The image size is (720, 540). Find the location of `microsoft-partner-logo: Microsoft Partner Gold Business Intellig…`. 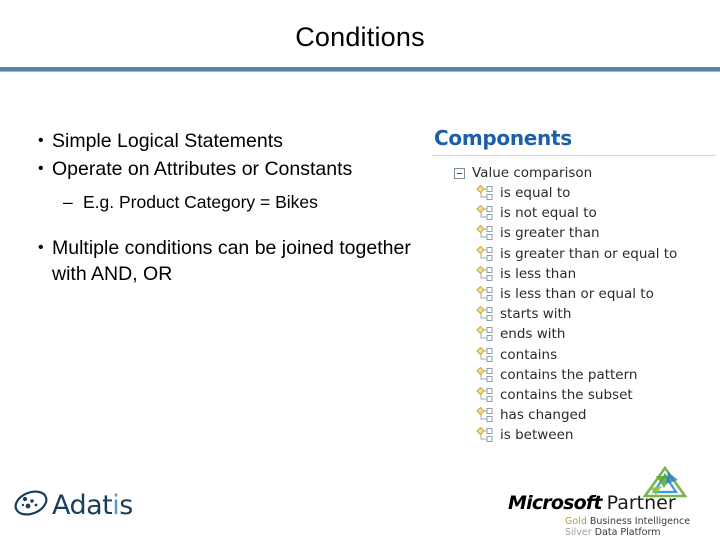

microsoft-partner-logo: Microsoft Partner Gold Business Intellig… is located at coordinates (608, 501).